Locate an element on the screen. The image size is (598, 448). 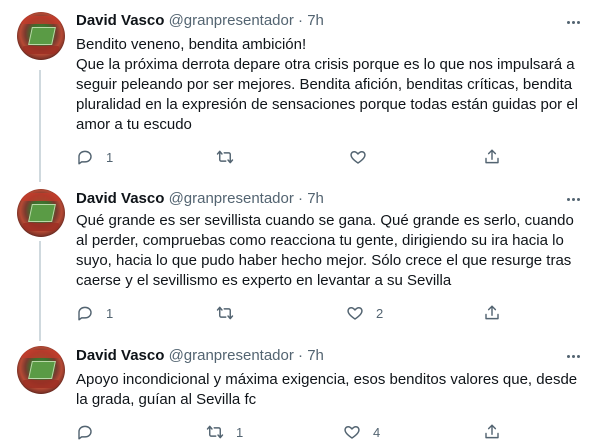
like-button is located at coordinates (364, 157).